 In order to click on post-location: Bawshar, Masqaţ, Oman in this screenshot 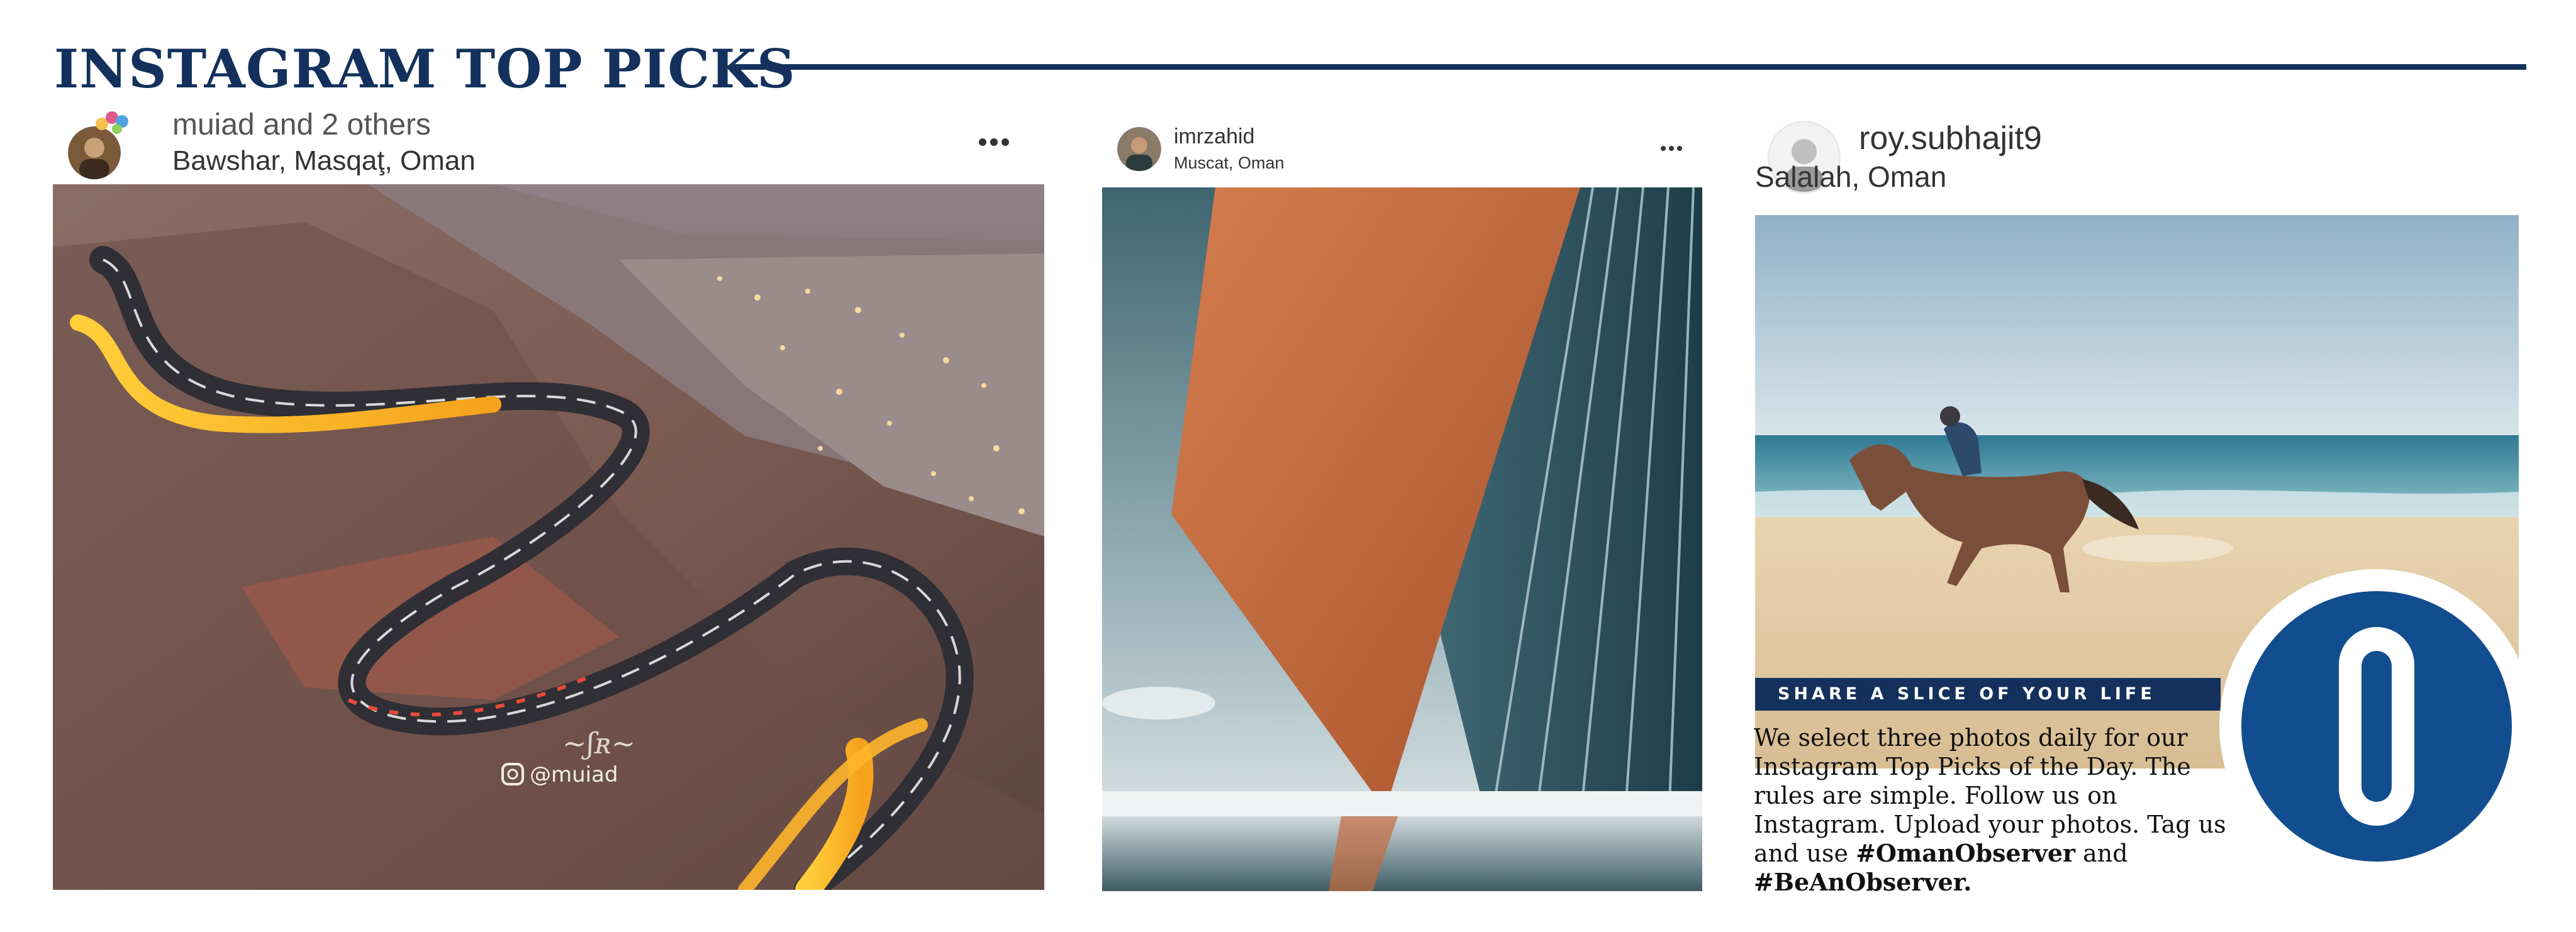, I will do `click(324, 161)`.